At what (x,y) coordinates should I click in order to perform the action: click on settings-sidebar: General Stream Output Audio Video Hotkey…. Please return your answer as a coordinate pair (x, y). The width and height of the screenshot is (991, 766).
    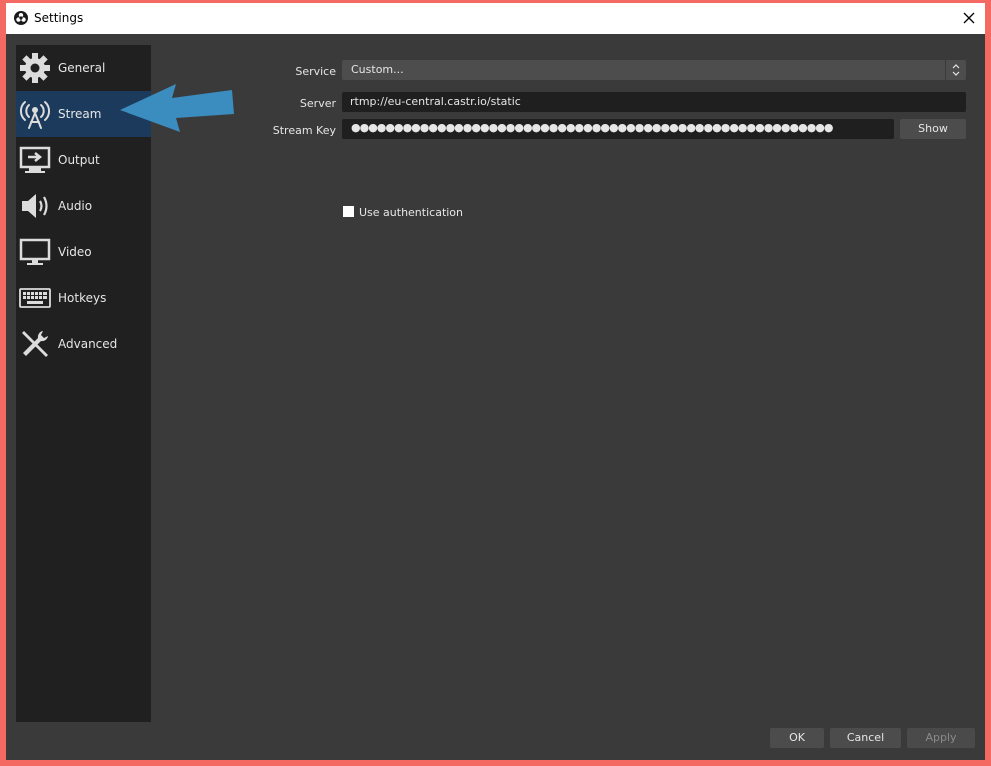
    Looking at the image, I should click on (83, 383).